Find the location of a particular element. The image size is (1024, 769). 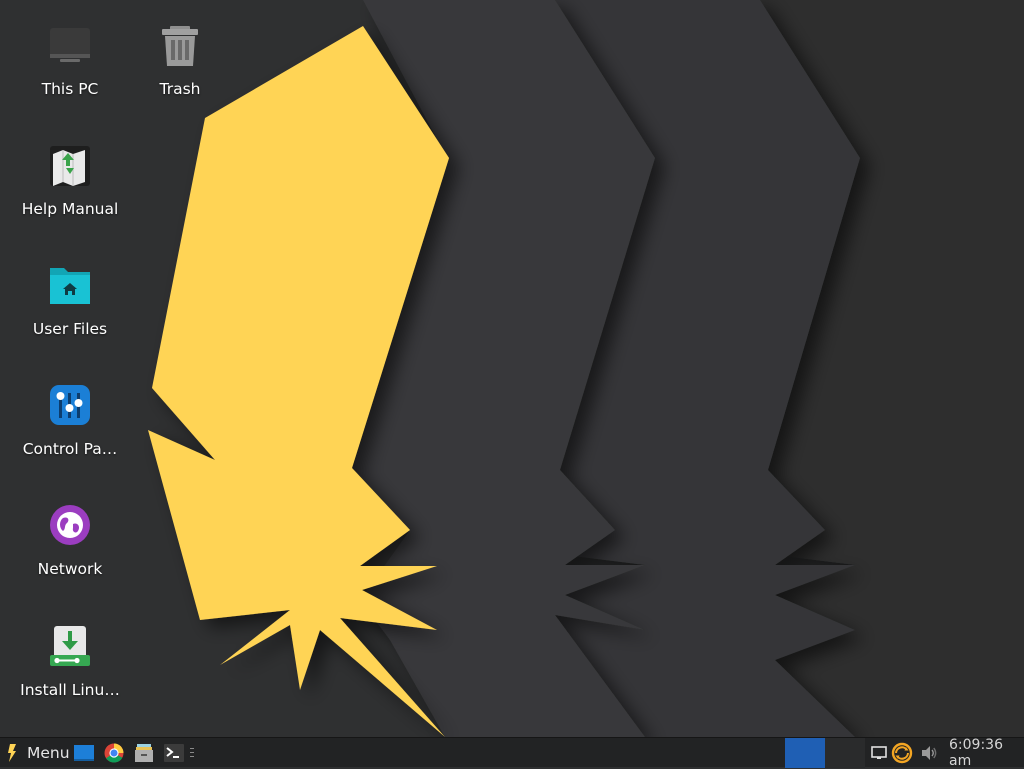

desktop-icon-label: Trash is located at coordinates (180, 89).